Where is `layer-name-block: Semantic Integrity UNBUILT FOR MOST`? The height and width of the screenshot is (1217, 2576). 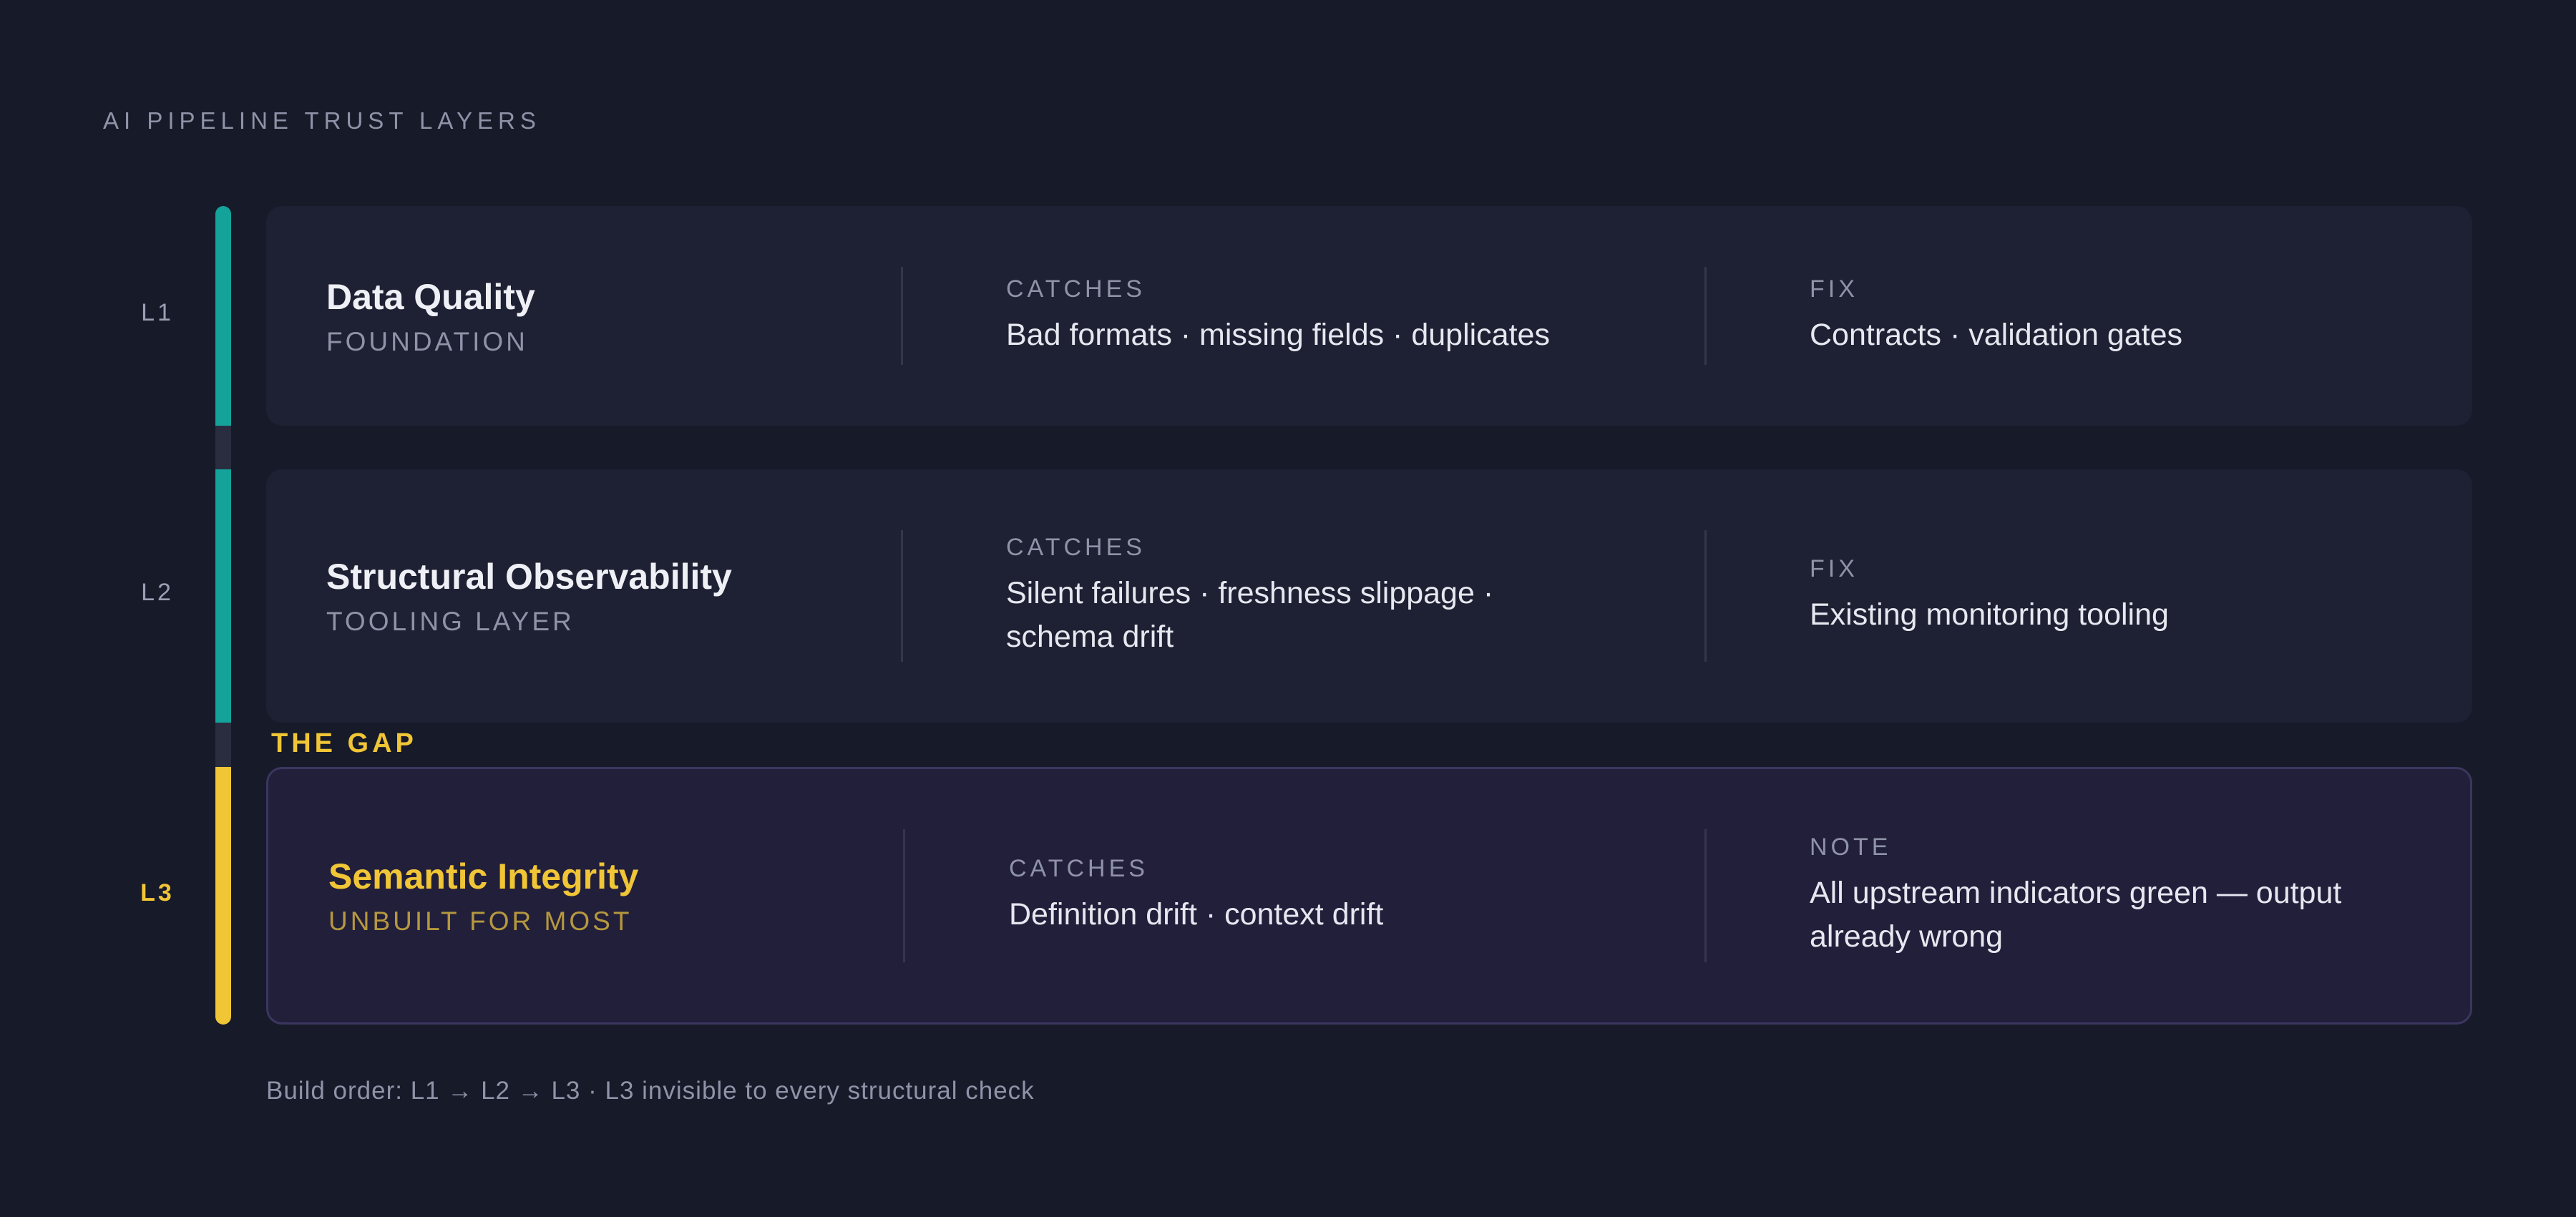 layer-name-block: Semantic Integrity UNBUILT FOR MOST is located at coordinates (600, 895).